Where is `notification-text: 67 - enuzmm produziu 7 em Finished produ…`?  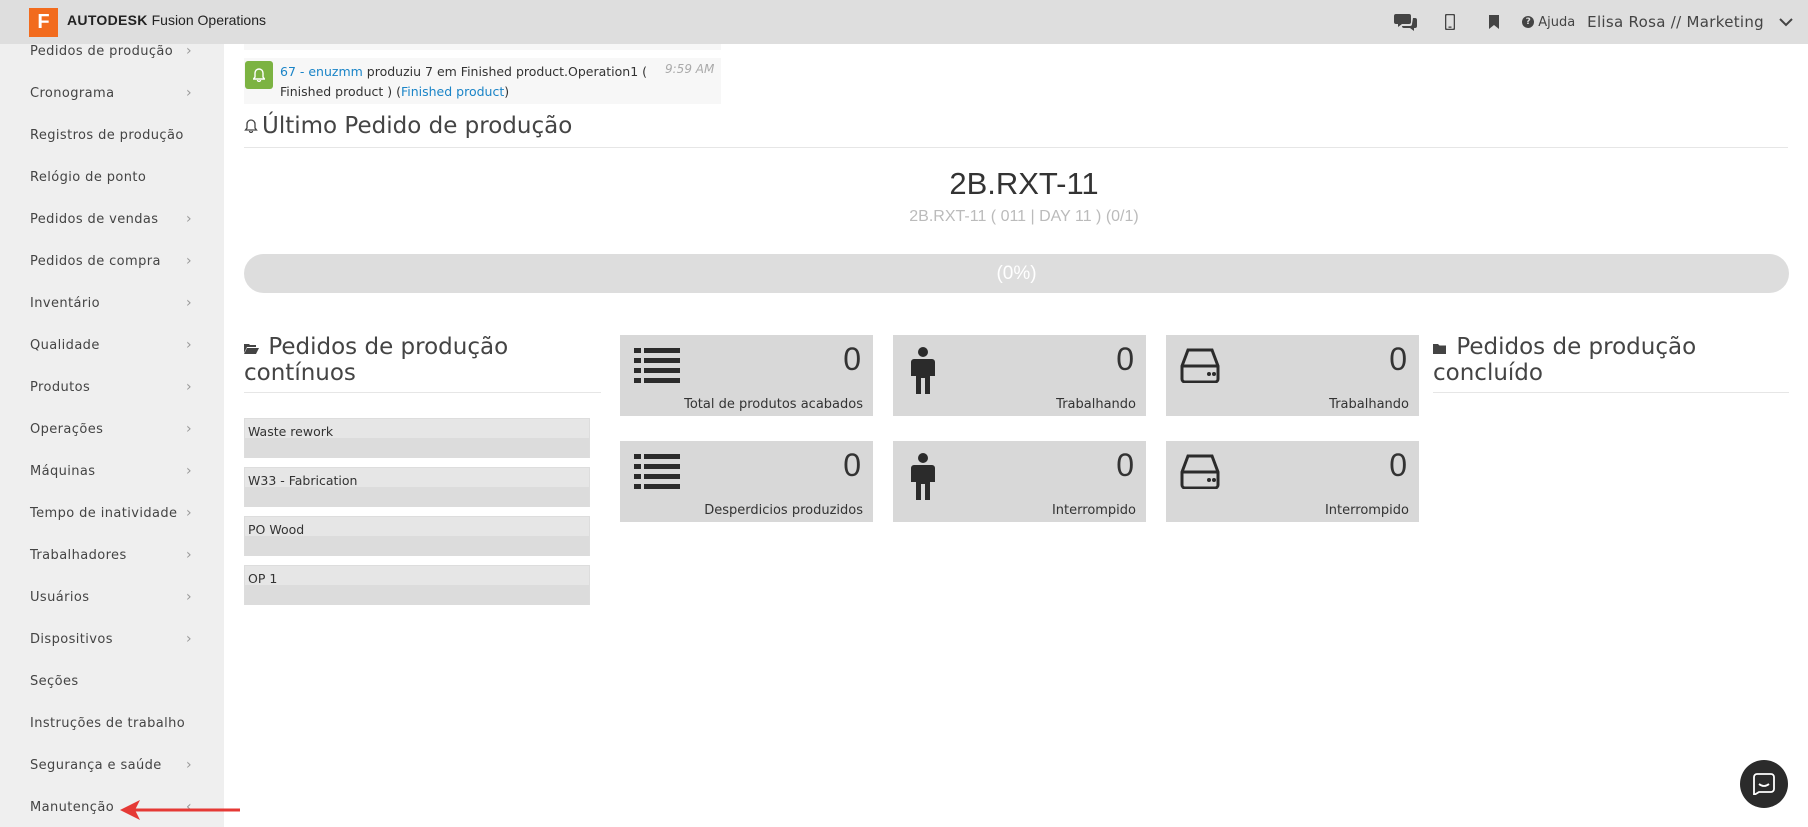 notification-text: 67 - enuzmm produziu 7 em Finished produ… is located at coordinates (470, 82).